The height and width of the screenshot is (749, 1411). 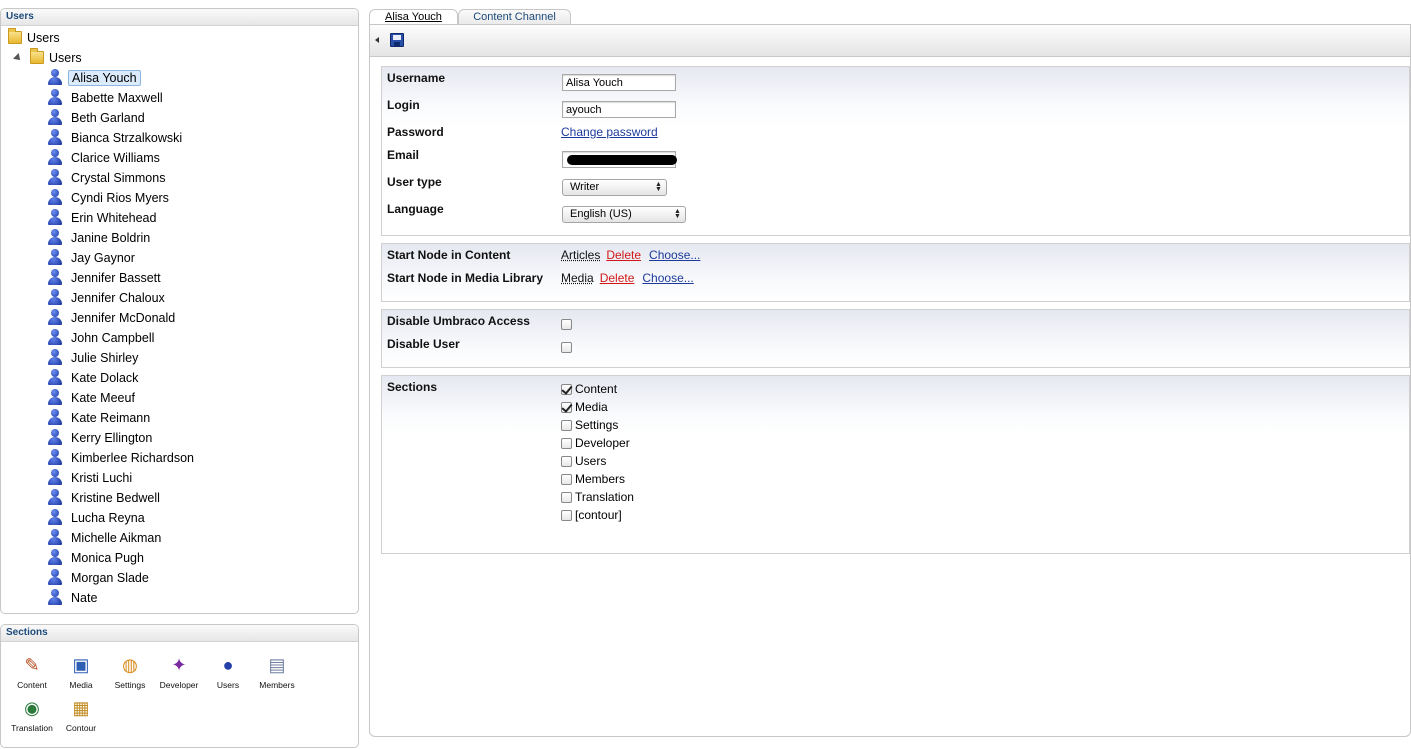 I want to click on content-edit-icon: ✎, so click(x=32, y=665).